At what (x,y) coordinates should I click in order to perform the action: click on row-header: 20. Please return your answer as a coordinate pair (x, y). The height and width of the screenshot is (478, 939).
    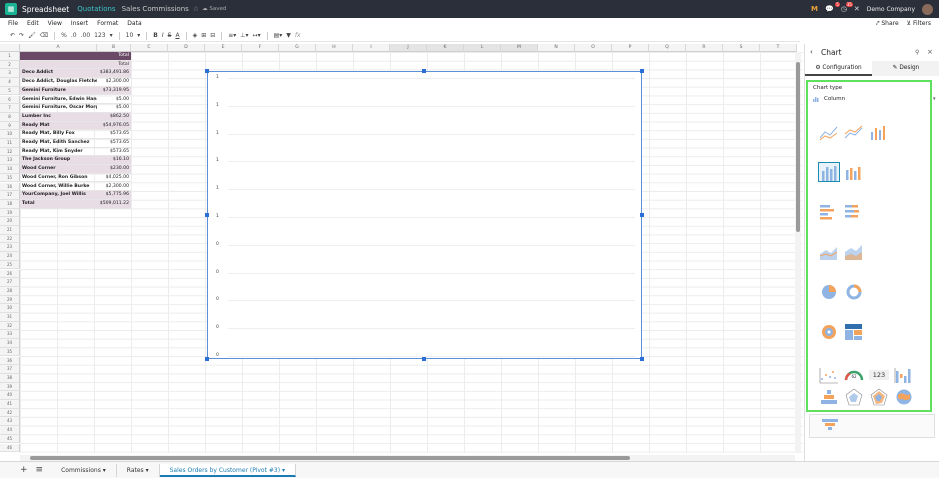
    Looking at the image, I should click on (10, 221).